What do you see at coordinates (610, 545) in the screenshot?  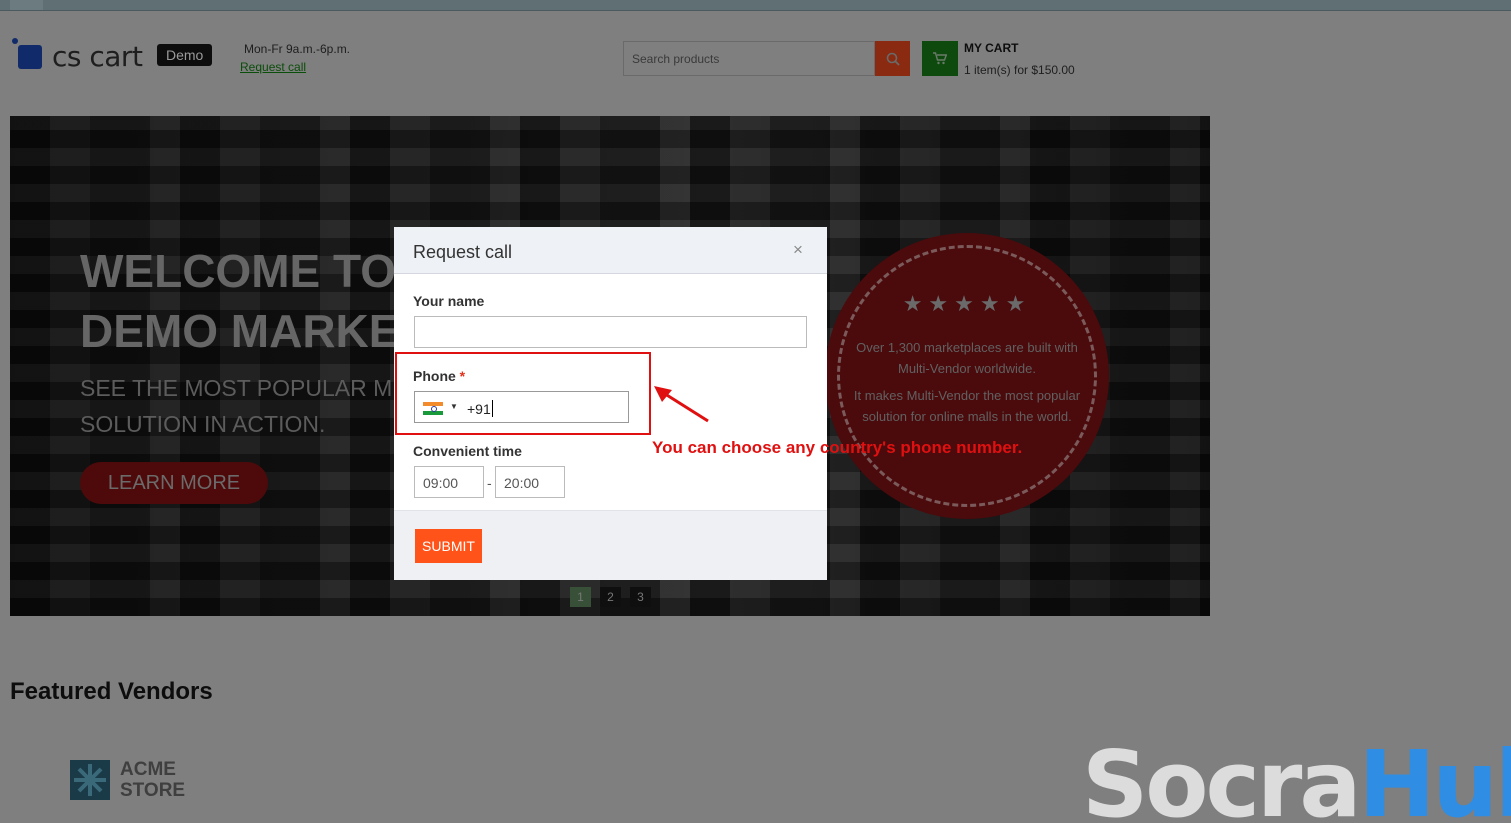 I see `dialog-footer: SUBMIT` at bounding box center [610, 545].